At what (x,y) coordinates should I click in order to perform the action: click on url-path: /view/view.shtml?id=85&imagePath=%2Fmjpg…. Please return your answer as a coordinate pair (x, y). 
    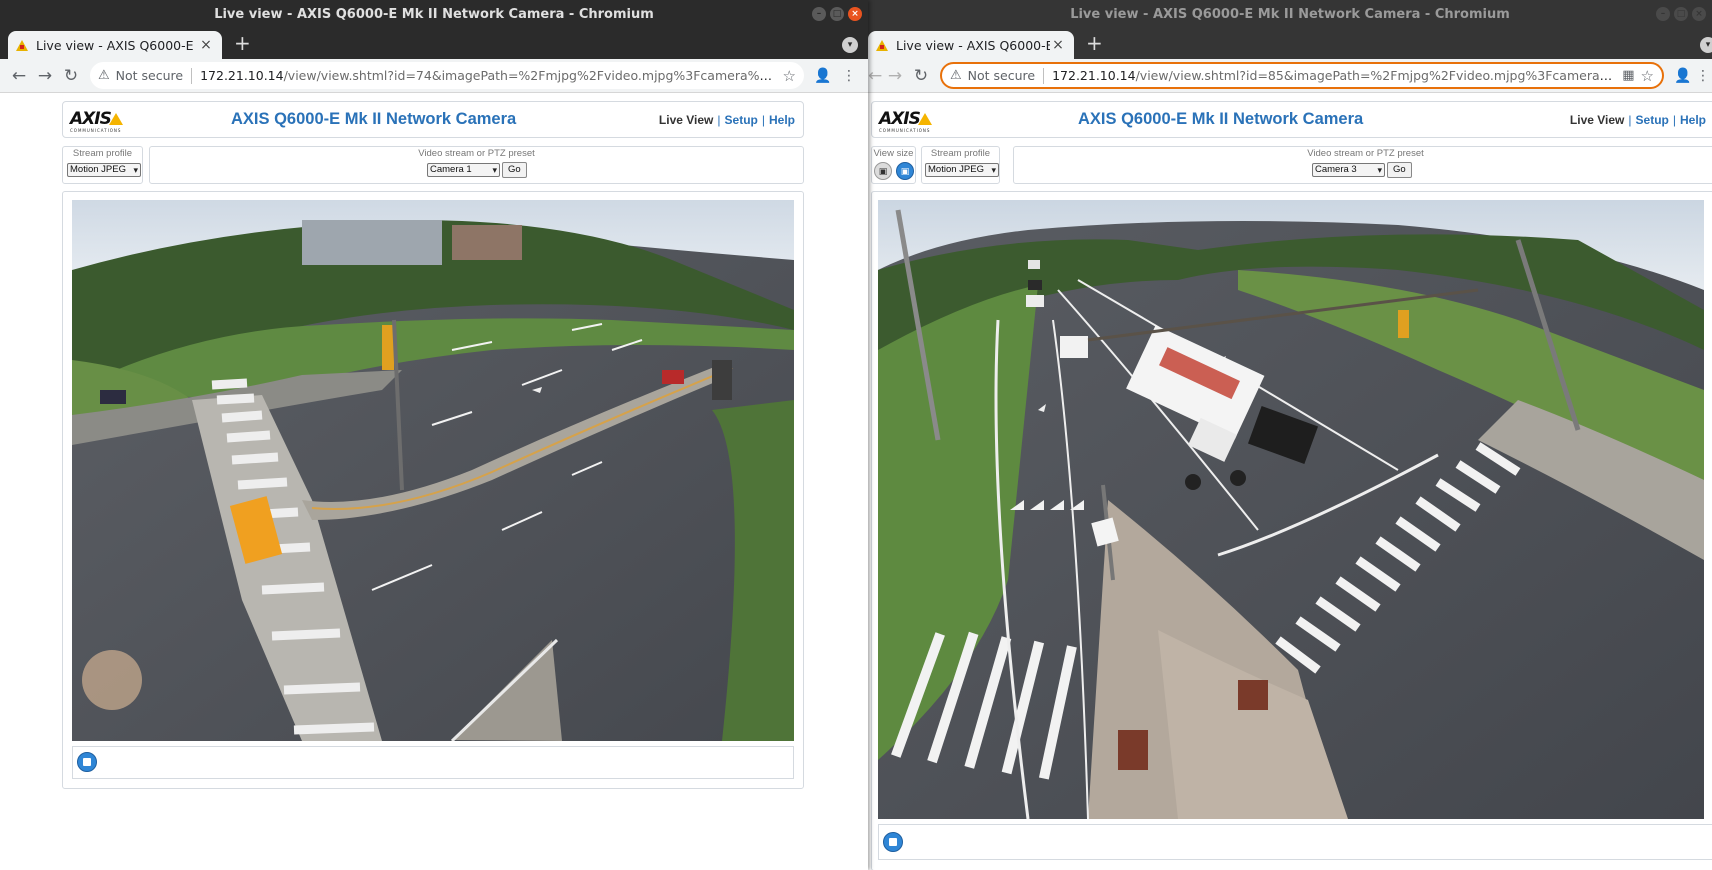
    Looking at the image, I should click on (1376, 75).